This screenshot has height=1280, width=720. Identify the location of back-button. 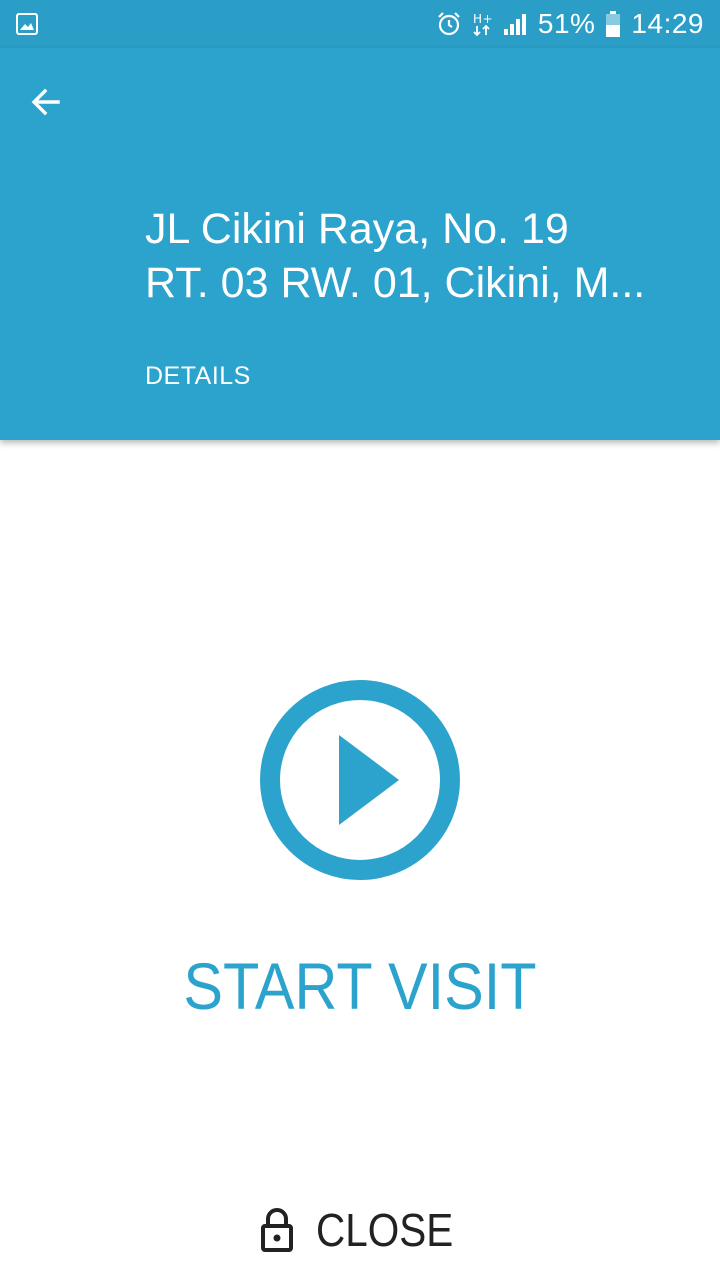
(46, 102).